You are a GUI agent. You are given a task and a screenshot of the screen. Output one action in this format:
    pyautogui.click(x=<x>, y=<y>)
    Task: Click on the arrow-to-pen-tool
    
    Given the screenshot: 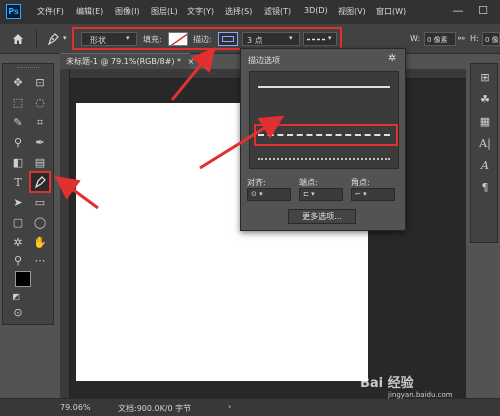 What is the action you would take?
    pyautogui.click(x=76, y=192)
    